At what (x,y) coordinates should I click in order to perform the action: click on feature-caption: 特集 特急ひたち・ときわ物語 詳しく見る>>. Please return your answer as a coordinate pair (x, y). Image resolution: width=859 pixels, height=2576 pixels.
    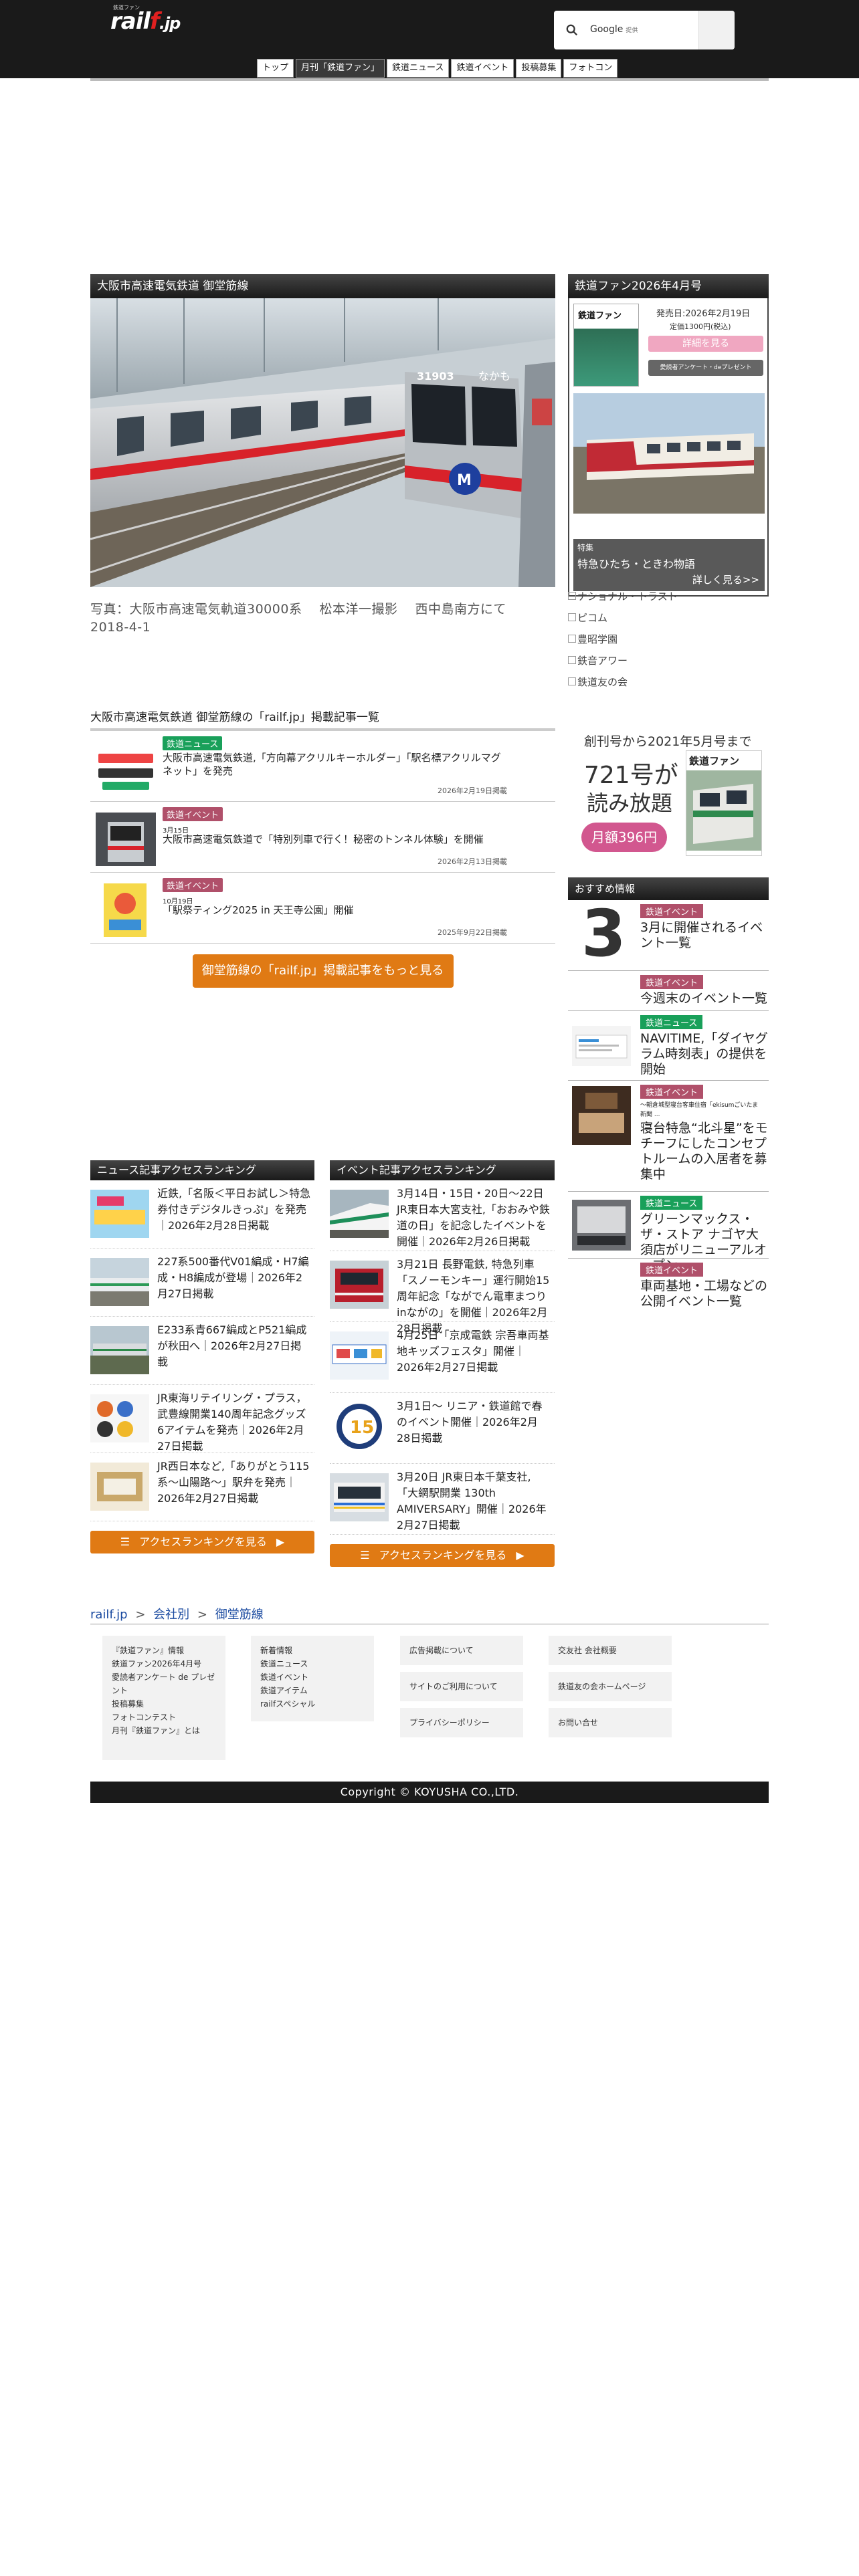
    Looking at the image, I should click on (669, 565).